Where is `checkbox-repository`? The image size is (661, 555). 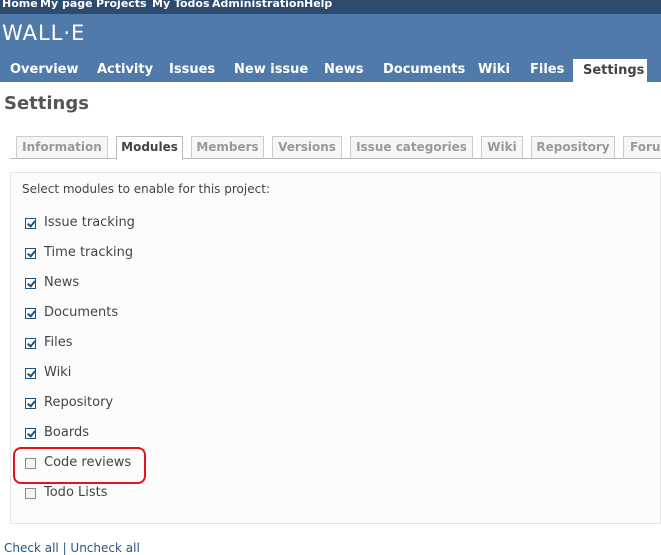
checkbox-repository is located at coordinates (30, 403).